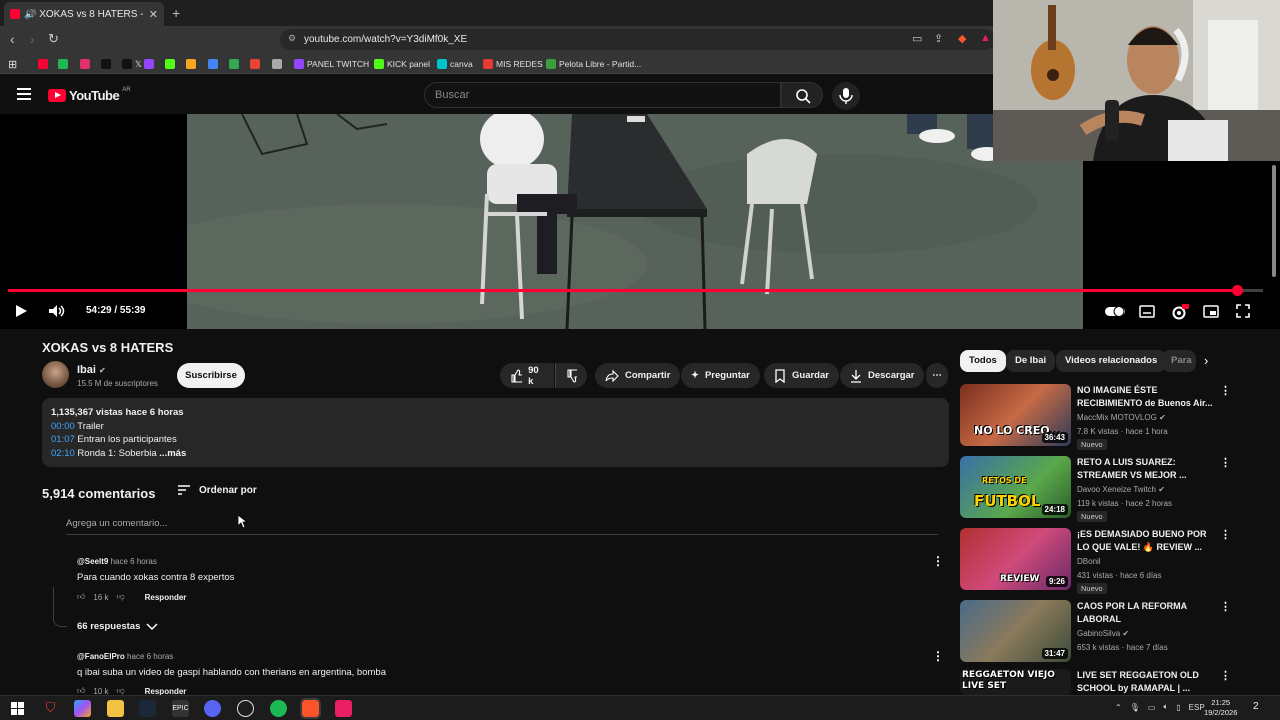 Image resolution: width=1280 pixels, height=720 pixels. Describe the element at coordinates (172, 453) in the screenshot. I see `show-more-link: ...más` at that location.